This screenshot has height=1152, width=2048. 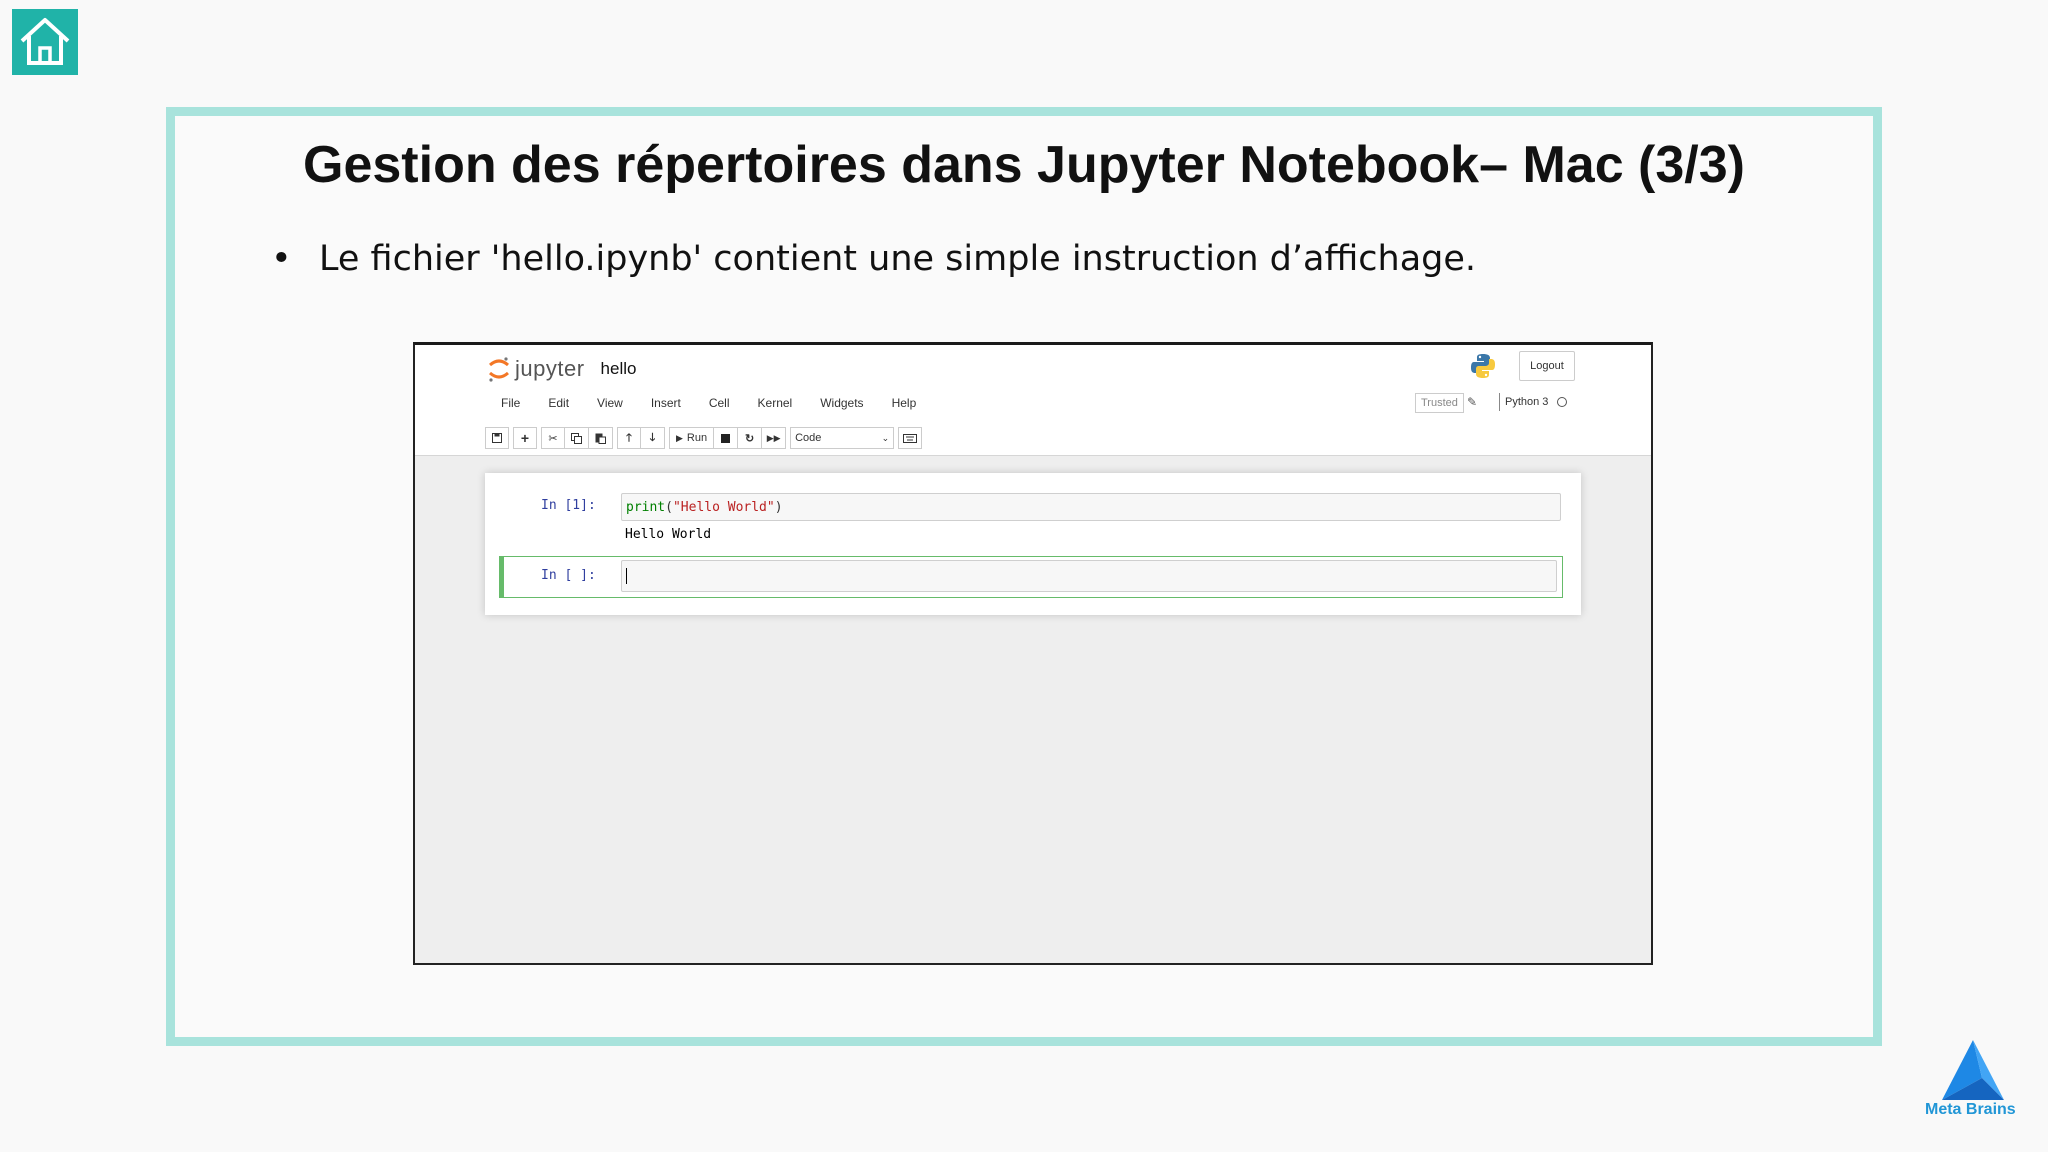 What do you see at coordinates (1439, 403) in the screenshot?
I see `trusted-badge: Trusted` at bounding box center [1439, 403].